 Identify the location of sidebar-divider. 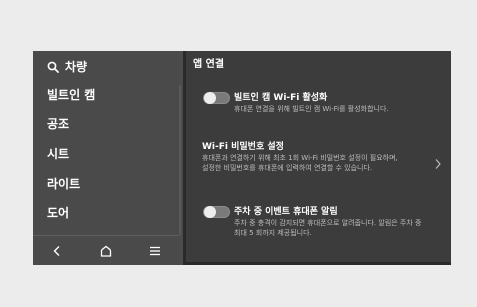
(106, 235).